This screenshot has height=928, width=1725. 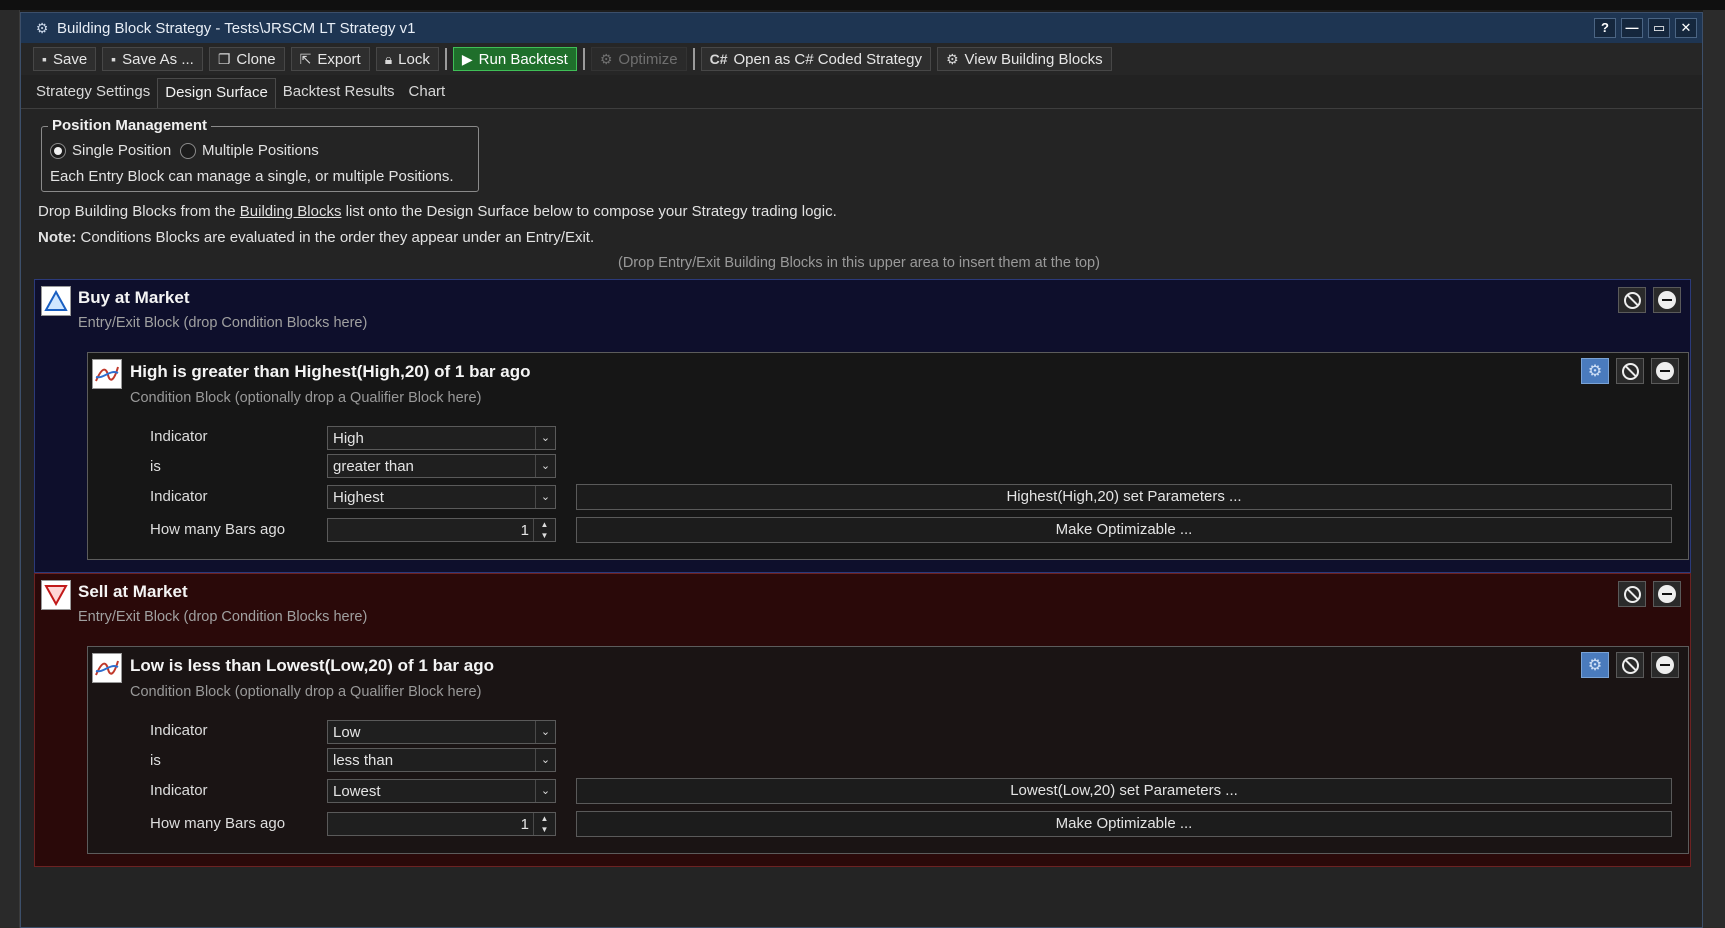 I want to click on tab-backtest-results: Backtest Results, so click(x=339, y=93).